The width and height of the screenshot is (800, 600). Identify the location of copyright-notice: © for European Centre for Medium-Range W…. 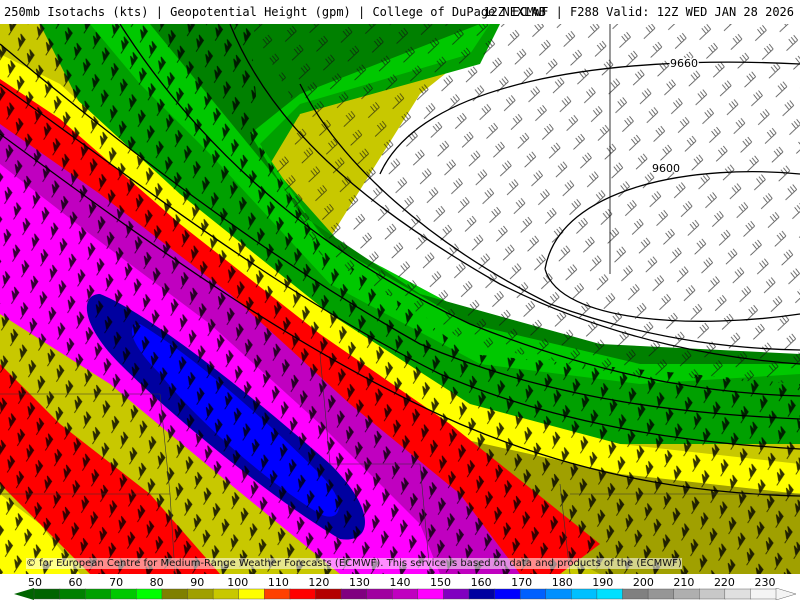
(354, 563).